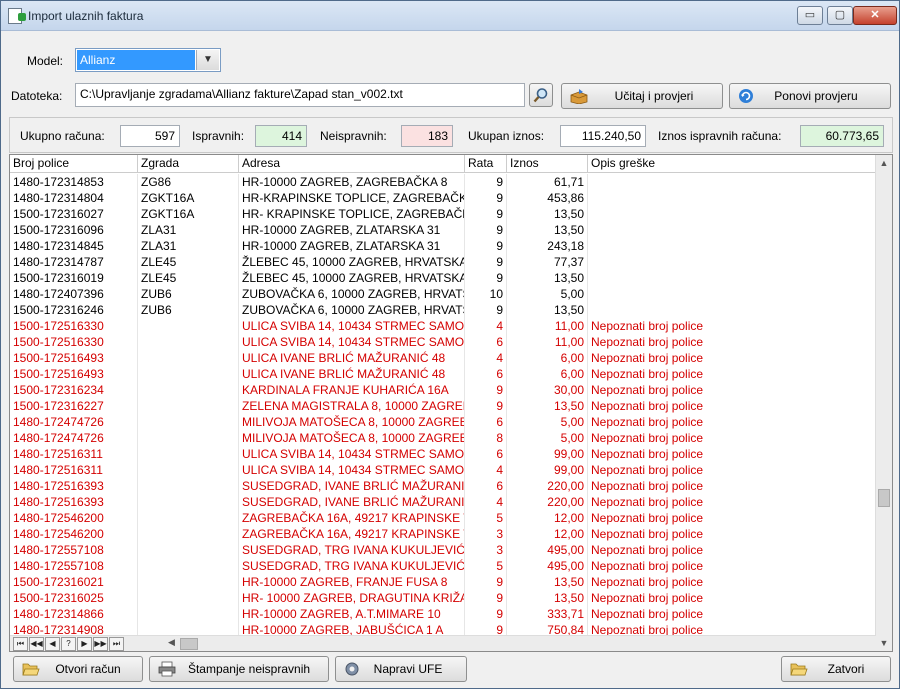 The image size is (900, 689). What do you see at coordinates (810, 15) in the screenshot?
I see `minimize-button: ▭` at bounding box center [810, 15].